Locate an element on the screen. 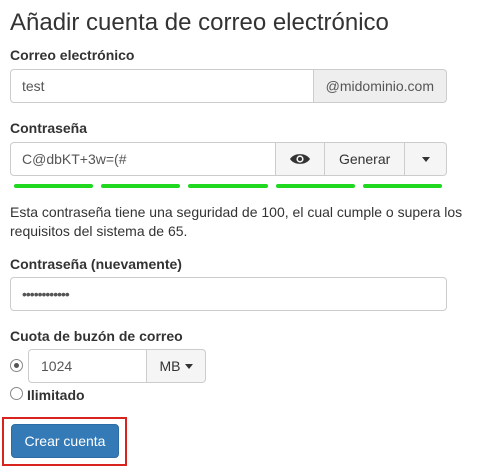 The width and height of the screenshot is (494, 476). quota-input-group: 1024 MB is located at coordinates (117, 366).